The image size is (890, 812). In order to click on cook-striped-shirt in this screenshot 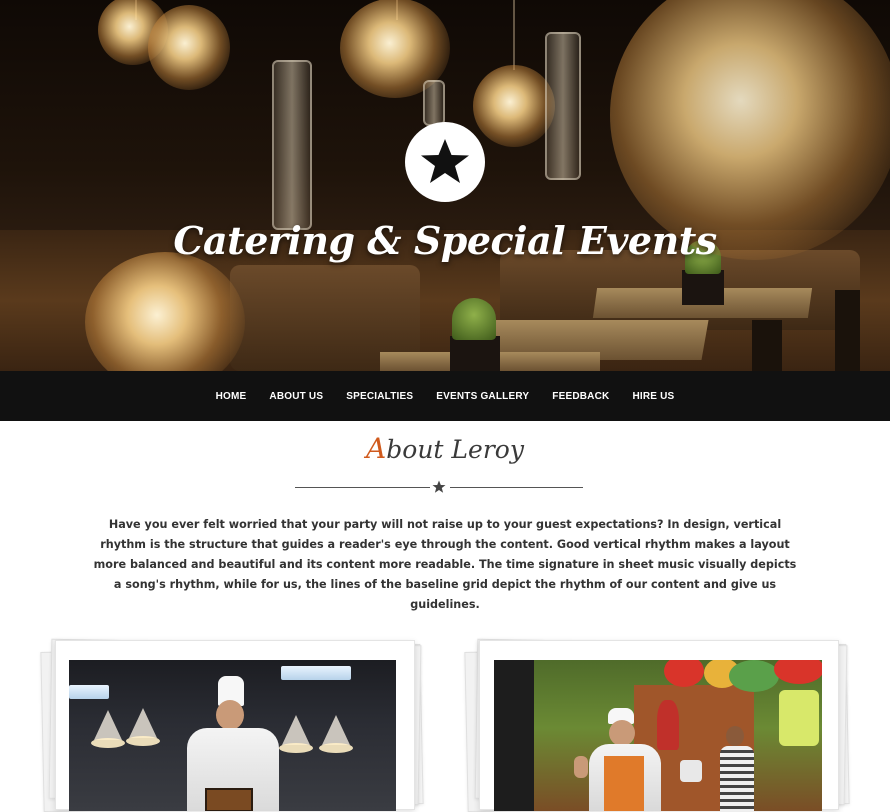, I will do `click(737, 778)`.